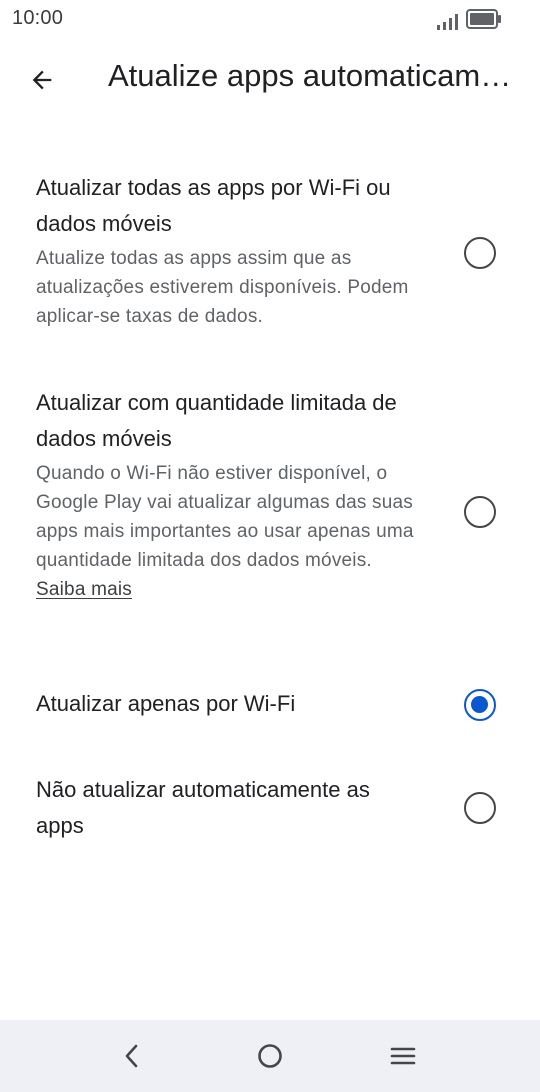 The height and width of the screenshot is (1092, 540). I want to click on radio-wifi-only, so click(480, 705).